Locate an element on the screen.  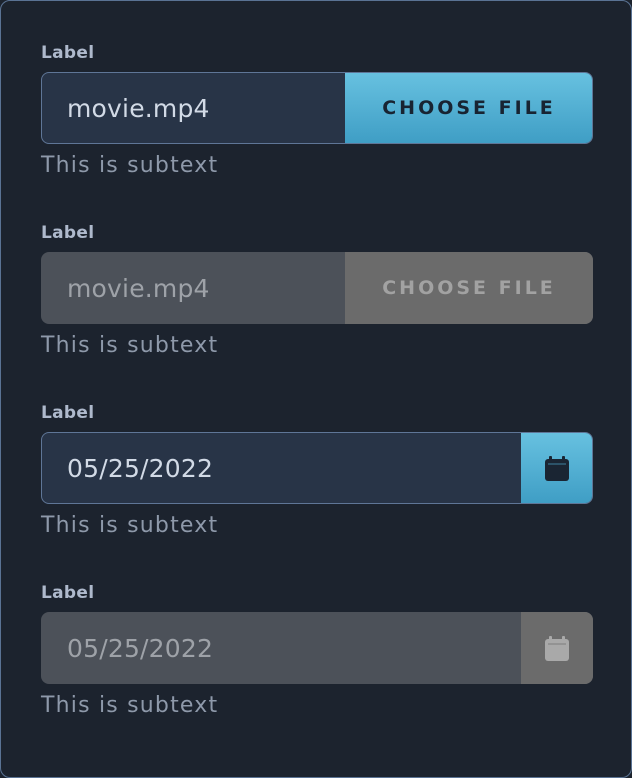
file-input-disabled: movie.mp4 CHOOSE FILE is located at coordinates (317, 288).